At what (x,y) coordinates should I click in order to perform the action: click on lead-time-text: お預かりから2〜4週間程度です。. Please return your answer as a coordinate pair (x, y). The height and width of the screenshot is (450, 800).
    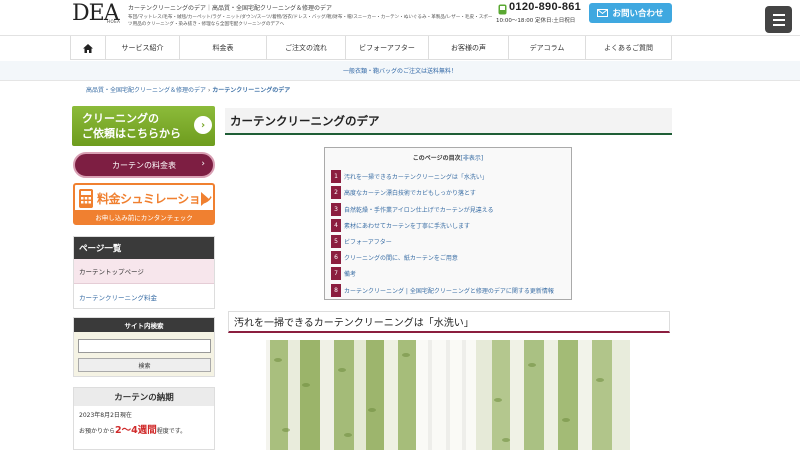
    Looking at the image, I should click on (132, 429).